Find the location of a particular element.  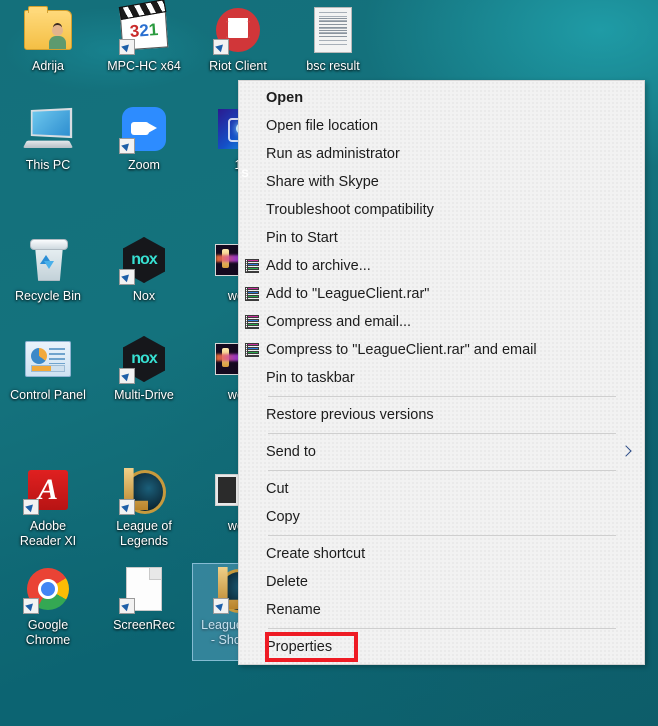

google-chrome-icon is located at coordinates (47, 589).